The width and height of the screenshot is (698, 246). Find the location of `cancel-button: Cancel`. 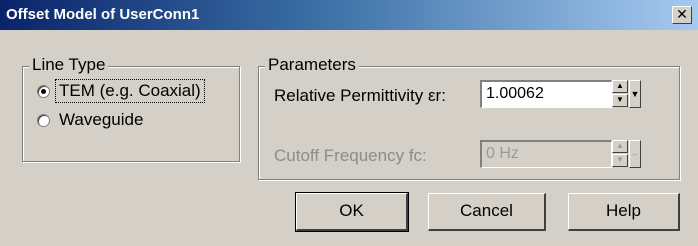

cancel-button: Cancel is located at coordinates (487, 212).